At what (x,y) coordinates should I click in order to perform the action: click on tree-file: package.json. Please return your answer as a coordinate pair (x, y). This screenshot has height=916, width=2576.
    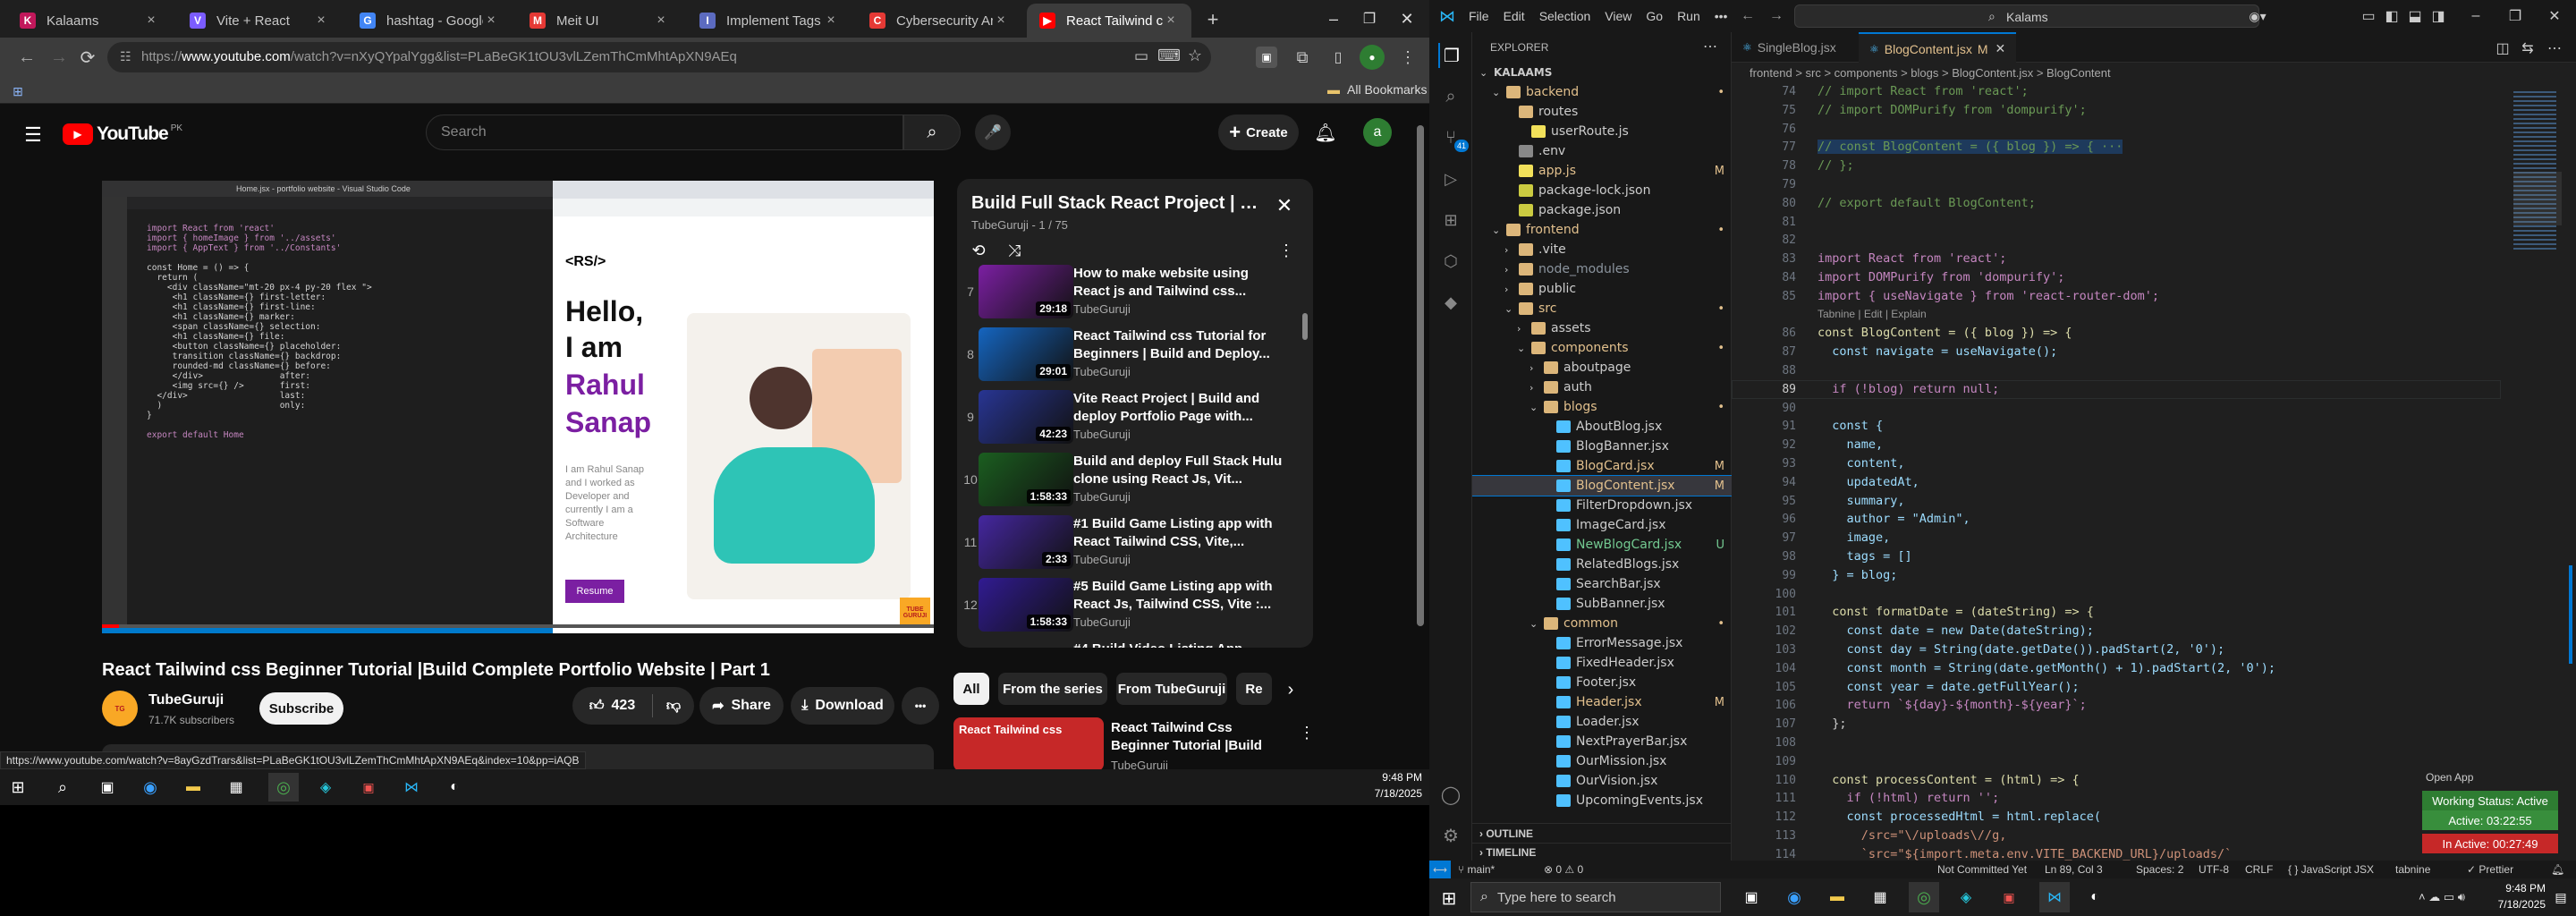
    Looking at the image, I should click on (1602, 210).